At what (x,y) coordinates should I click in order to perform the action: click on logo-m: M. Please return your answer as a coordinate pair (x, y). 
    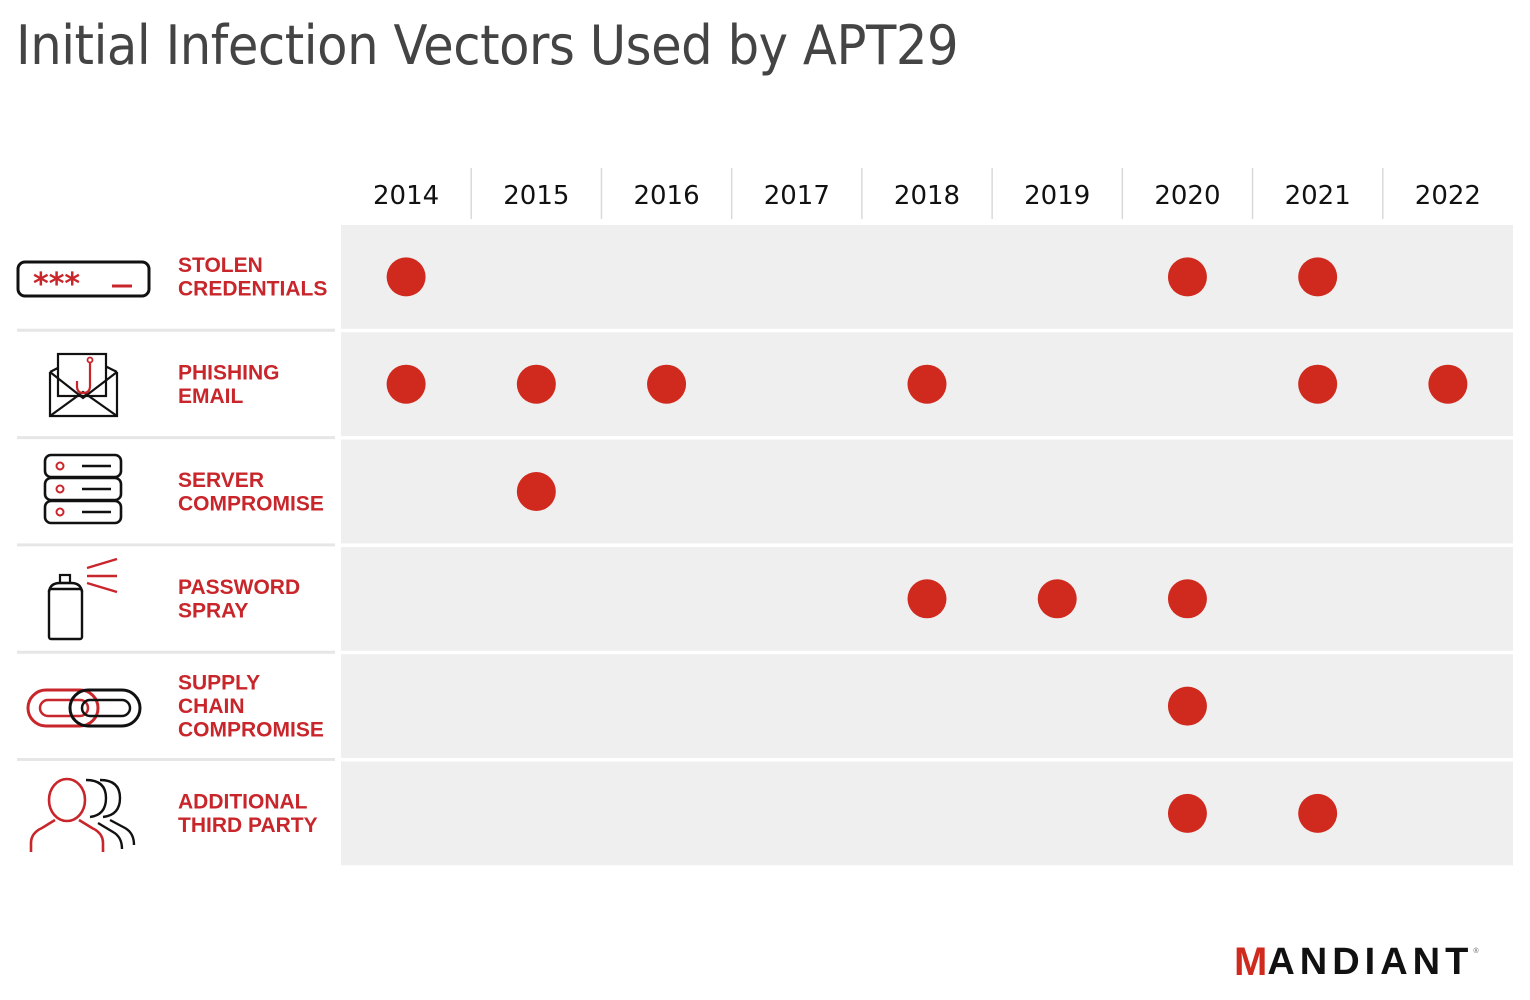
    Looking at the image, I should click on (1251, 961).